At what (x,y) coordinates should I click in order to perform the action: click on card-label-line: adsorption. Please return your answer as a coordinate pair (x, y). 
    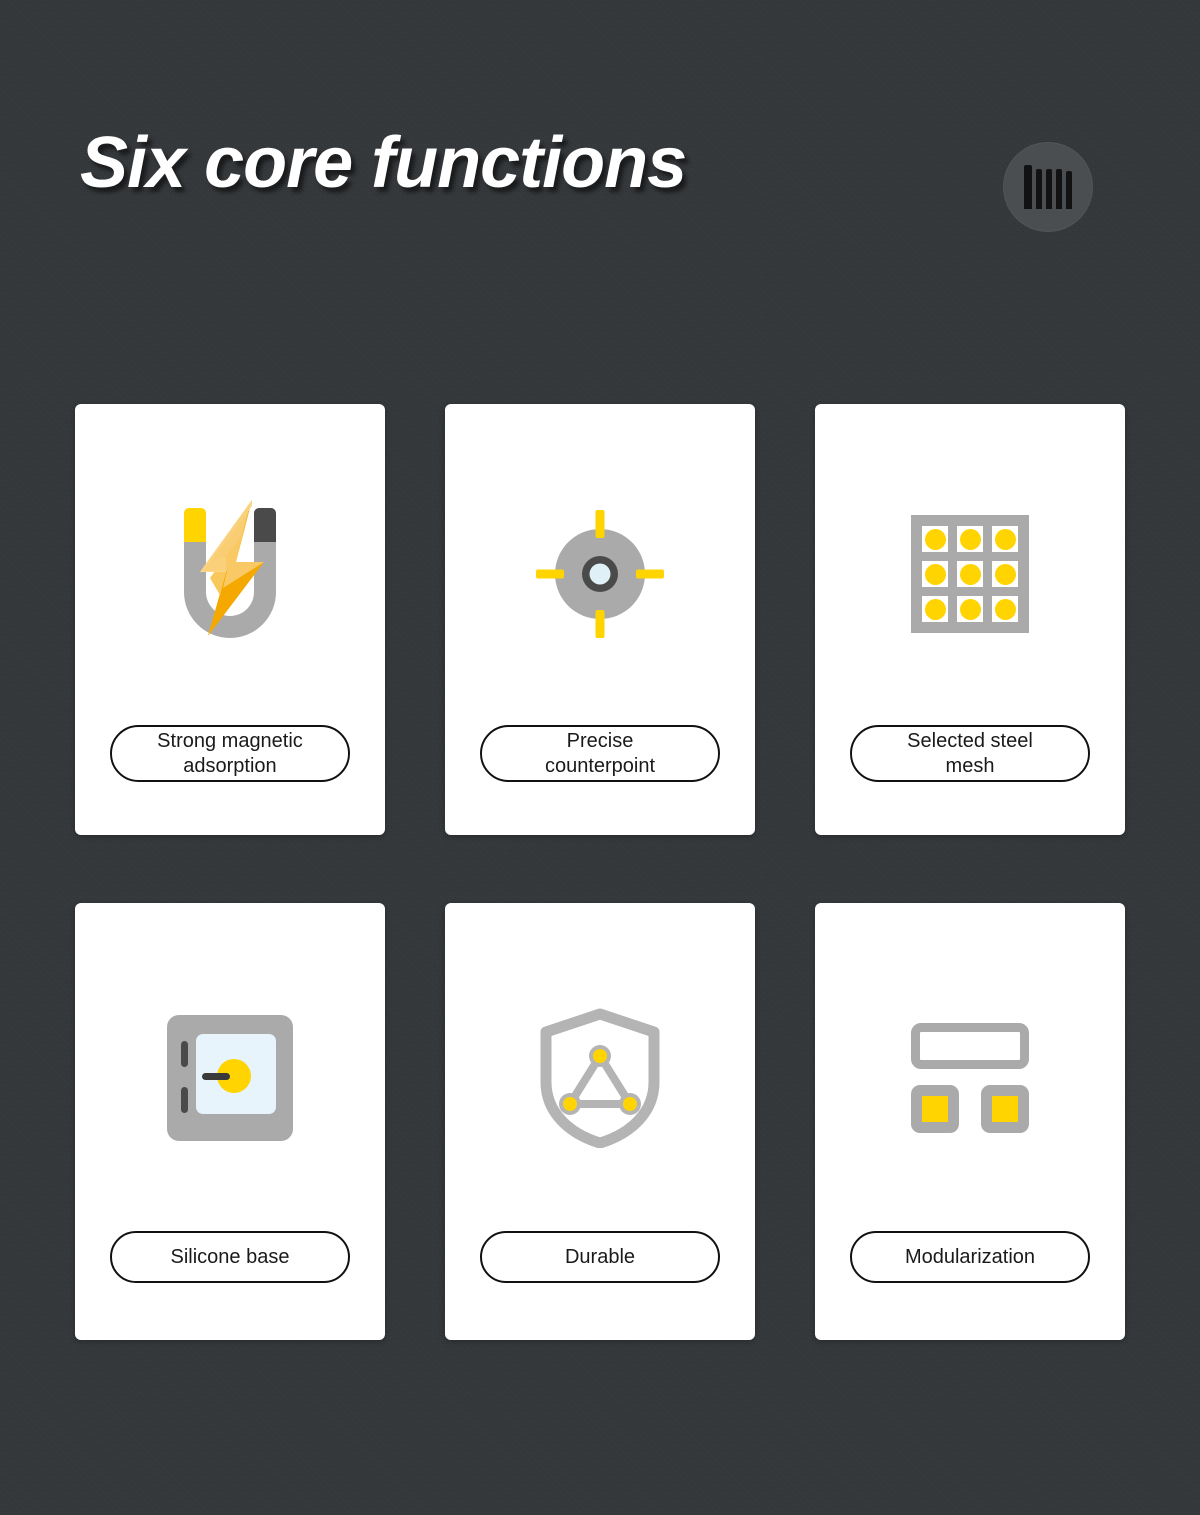
    Looking at the image, I should click on (230, 765).